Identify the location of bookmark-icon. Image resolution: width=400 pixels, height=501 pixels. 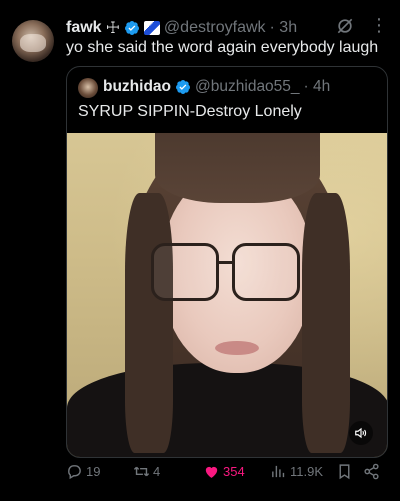
(344, 472).